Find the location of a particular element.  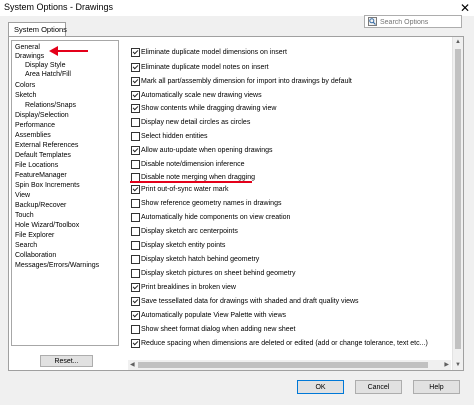

tree-item-view: View is located at coordinates (22, 195).